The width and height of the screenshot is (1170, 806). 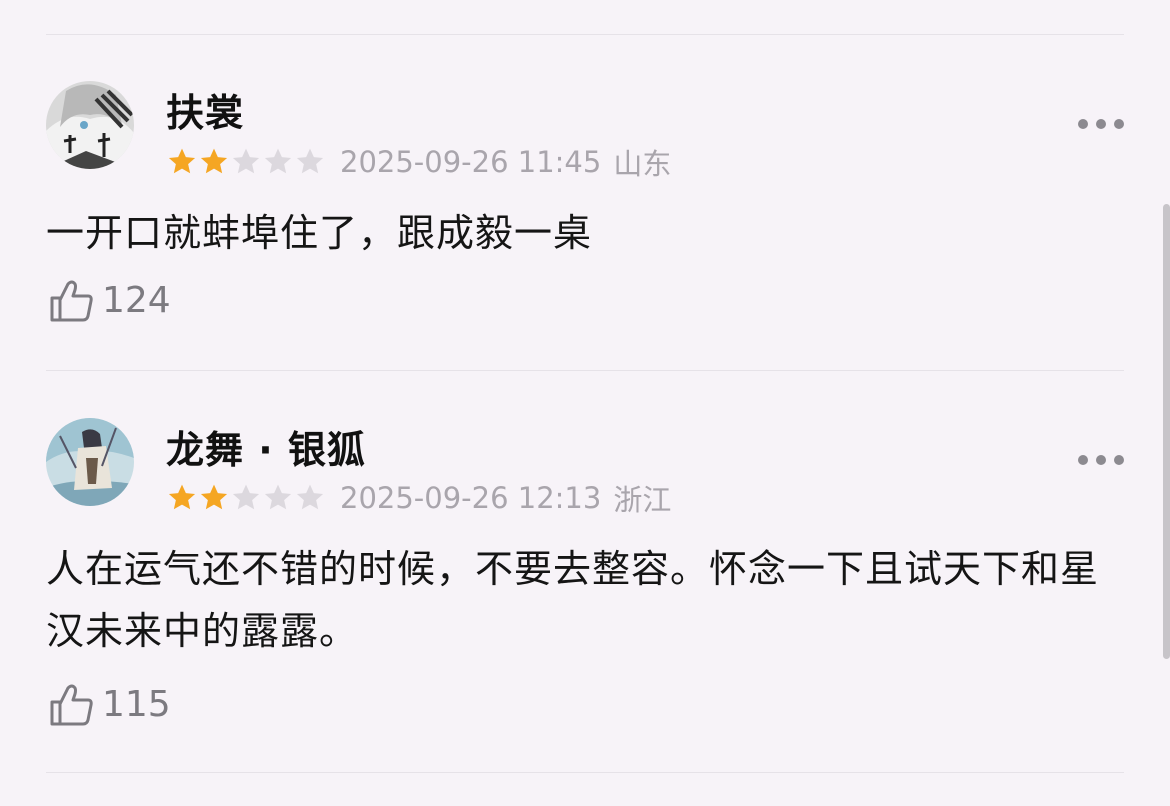 What do you see at coordinates (205, 109) in the screenshot?
I see `username: 扶裳` at bounding box center [205, 109].